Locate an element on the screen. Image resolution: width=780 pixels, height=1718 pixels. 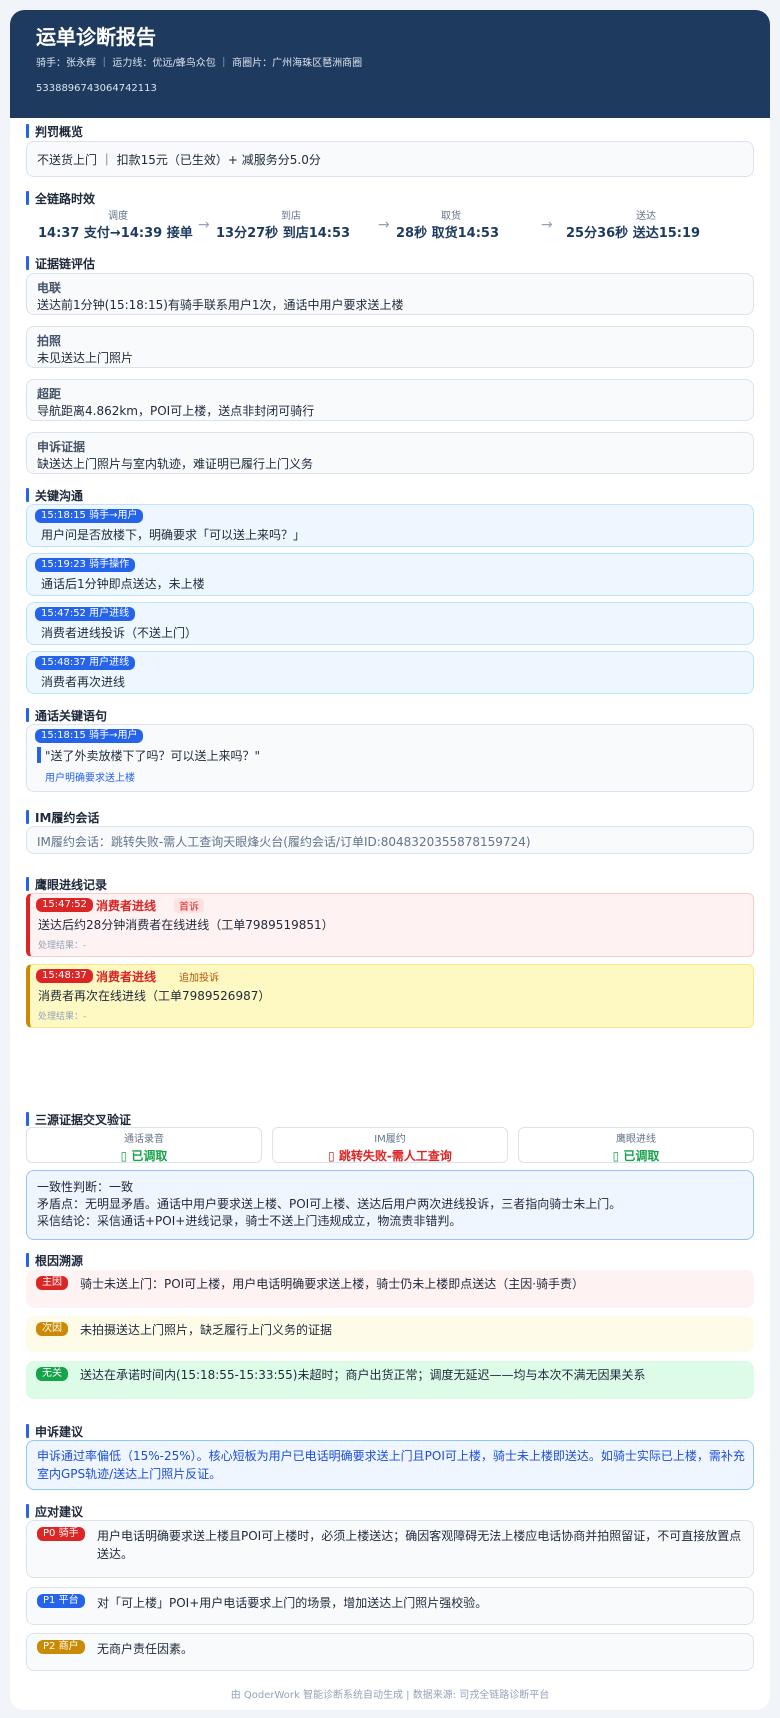
rider-meta: 骑手：张永辉 ｜ 运力线：优远/蜂鸟众包 ｜ 商圈片：广州海珠区琶洲商圈 is located at coordinates (199, 63).